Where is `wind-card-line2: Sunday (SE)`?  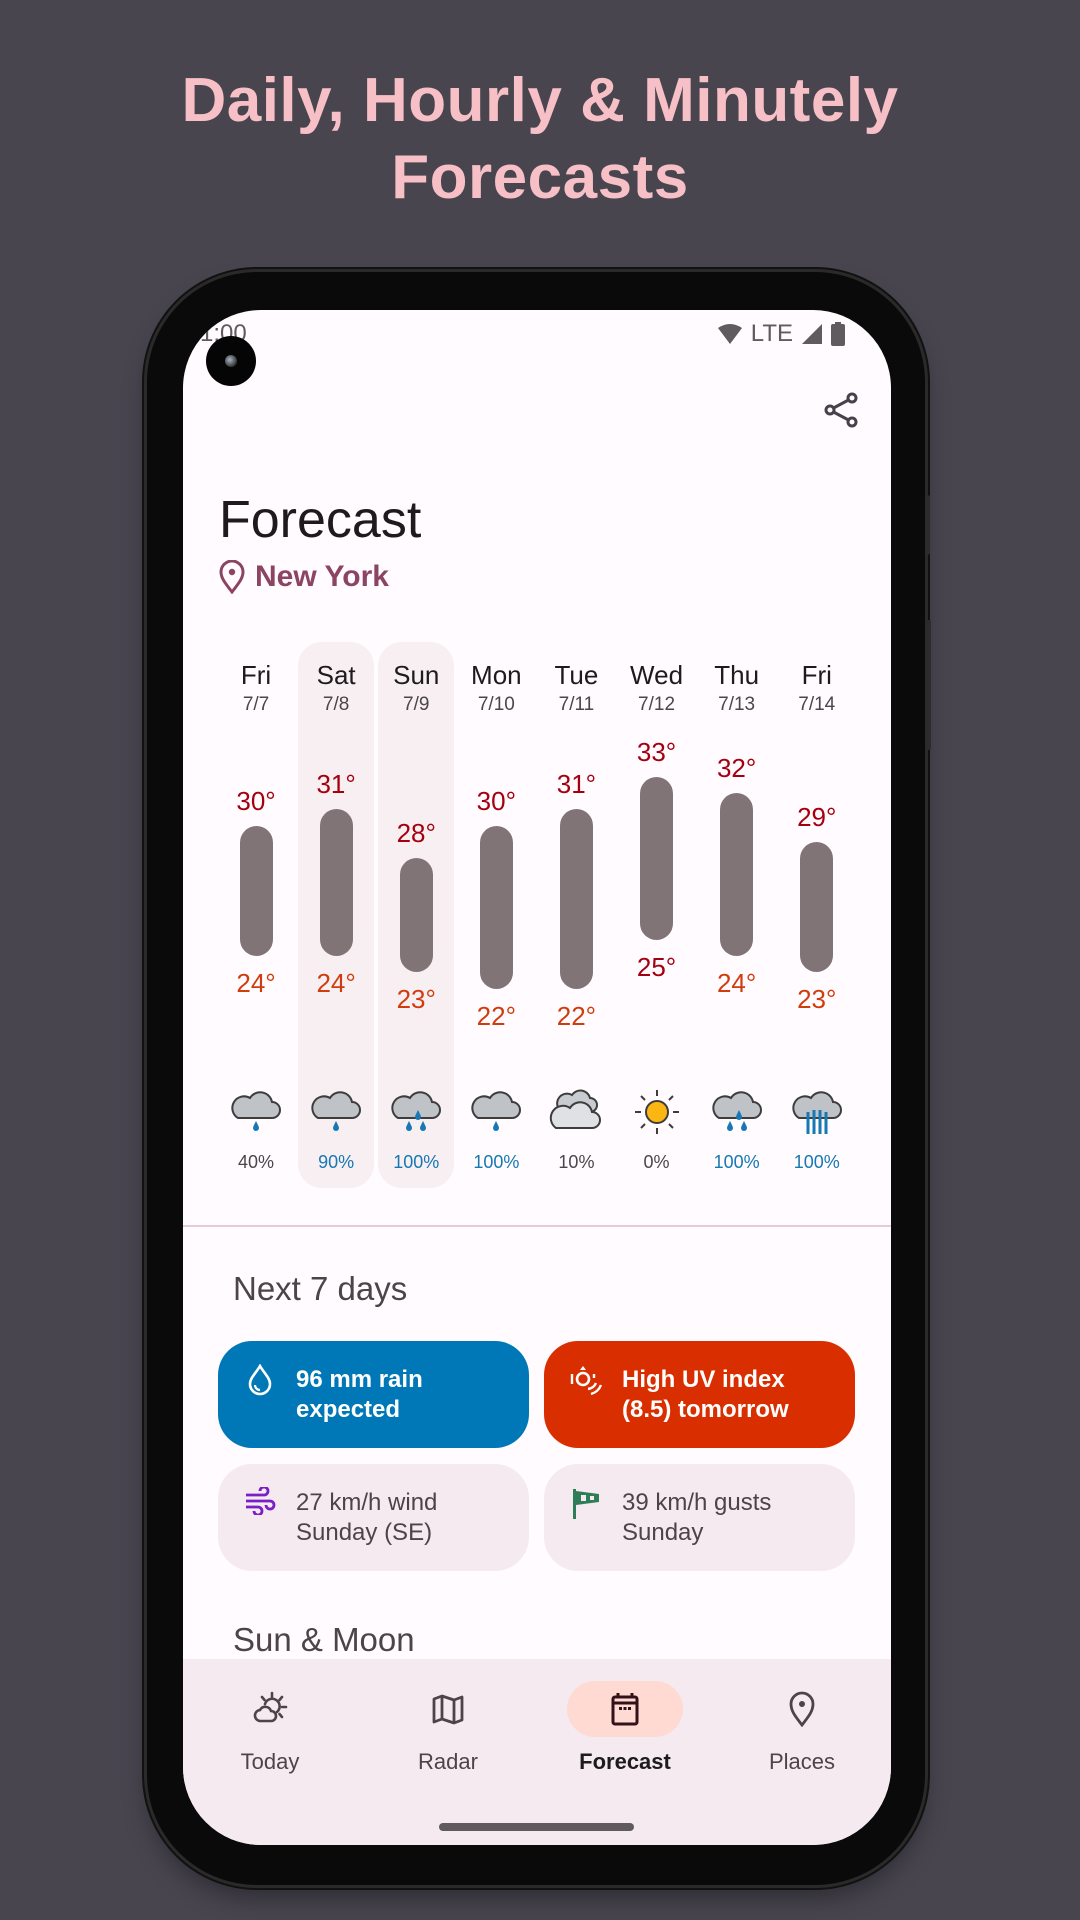 wind-card-line2: Sunday (SE) is located at coordinates (364, 1532).